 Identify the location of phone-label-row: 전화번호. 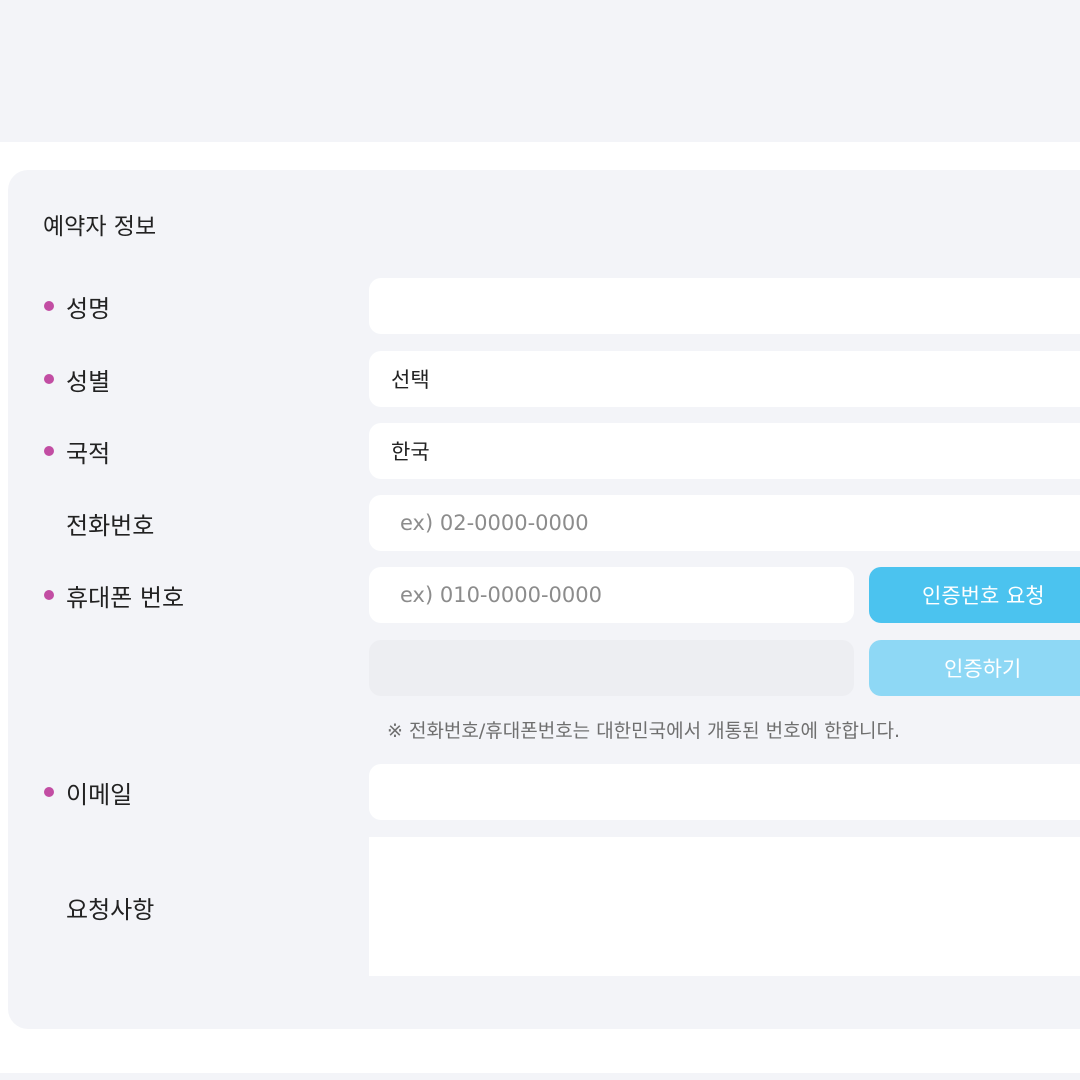
(99, 523).